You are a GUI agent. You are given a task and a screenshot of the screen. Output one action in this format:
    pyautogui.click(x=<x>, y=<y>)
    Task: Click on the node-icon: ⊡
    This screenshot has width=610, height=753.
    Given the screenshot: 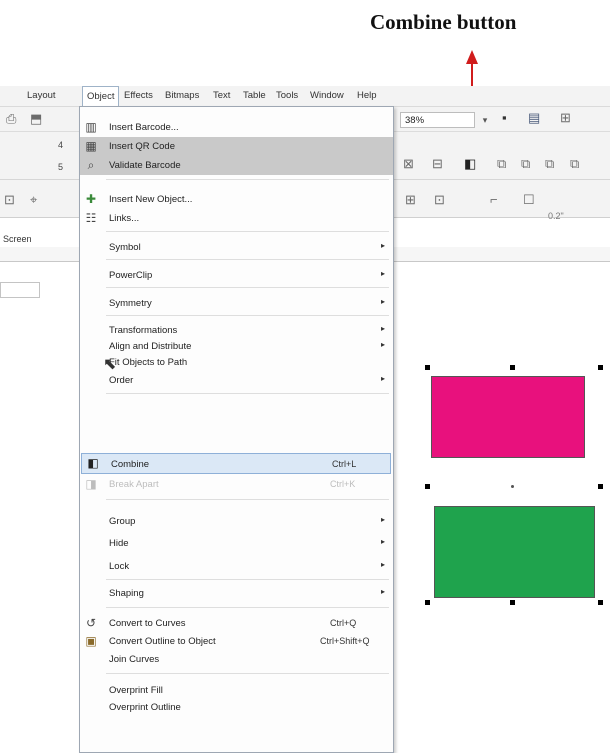 What is the action you would take?
    pyautogui.click(x=9, y=200)
    